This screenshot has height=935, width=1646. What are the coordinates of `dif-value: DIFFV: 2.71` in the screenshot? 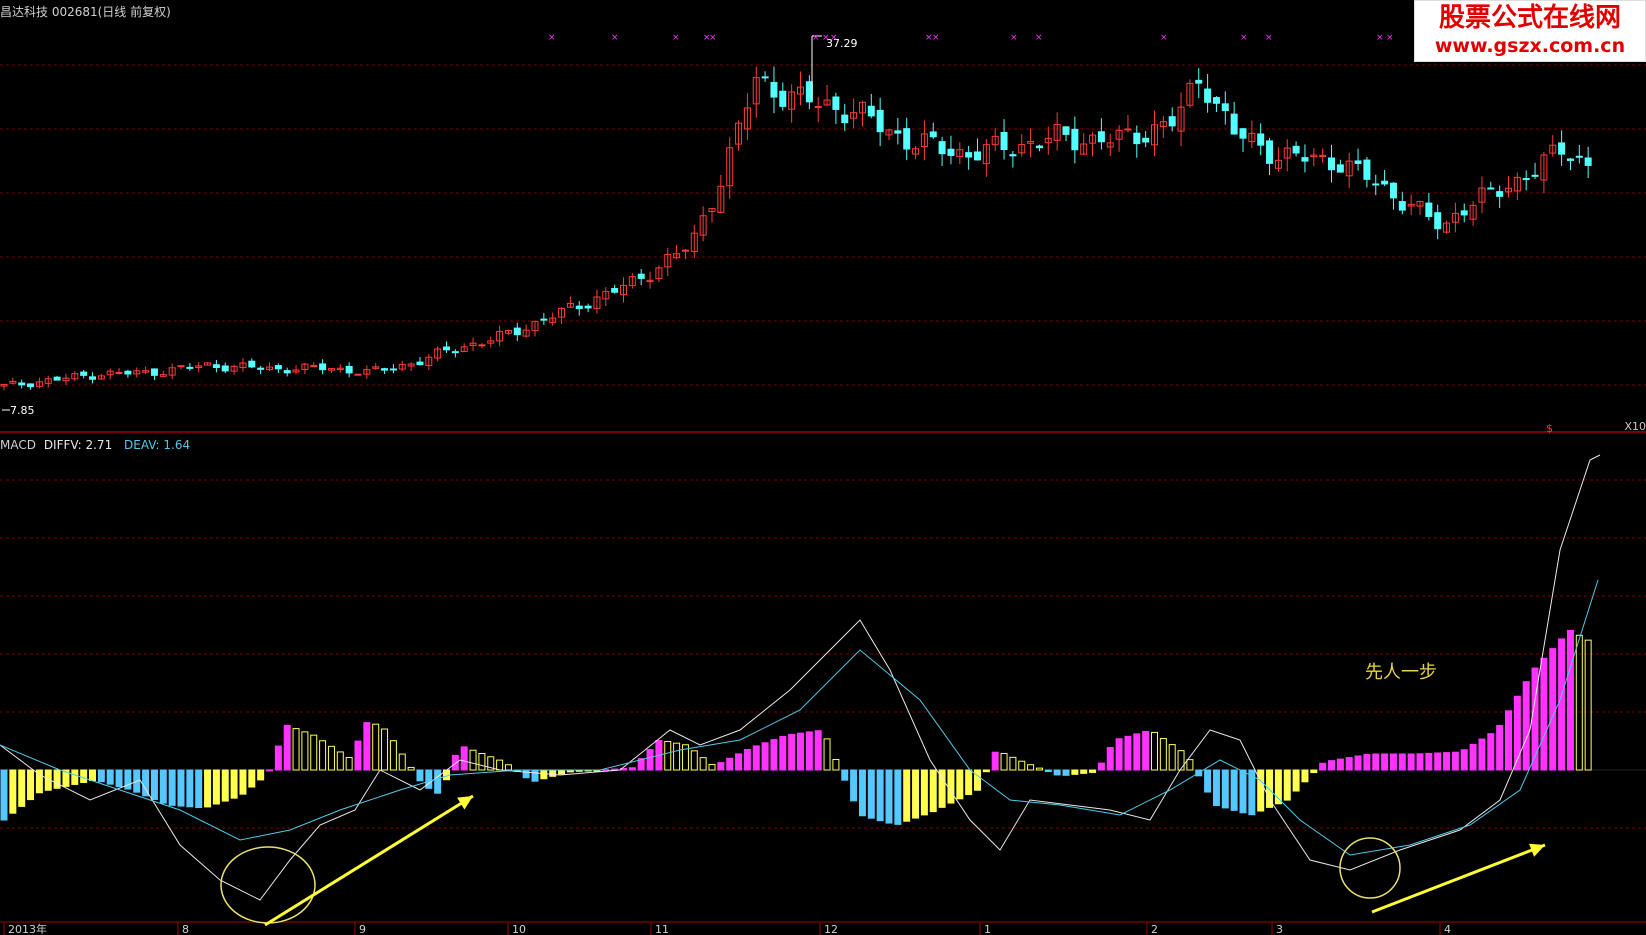 It's located at (78, 445).